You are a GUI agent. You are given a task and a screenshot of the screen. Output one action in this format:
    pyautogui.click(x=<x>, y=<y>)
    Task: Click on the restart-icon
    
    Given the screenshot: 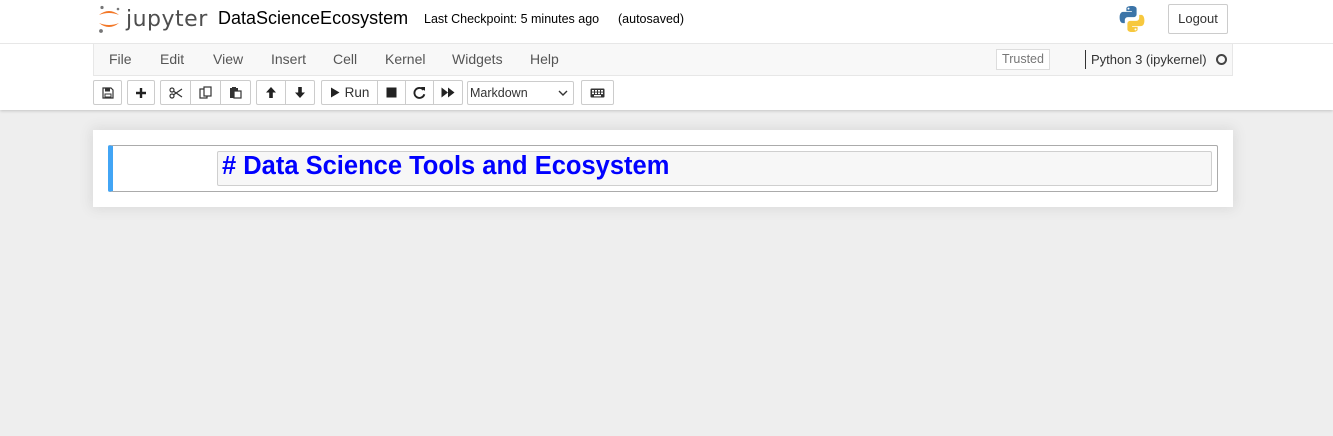 What is the action you would take?
    pyautogui.click(x=419, y=93)
    